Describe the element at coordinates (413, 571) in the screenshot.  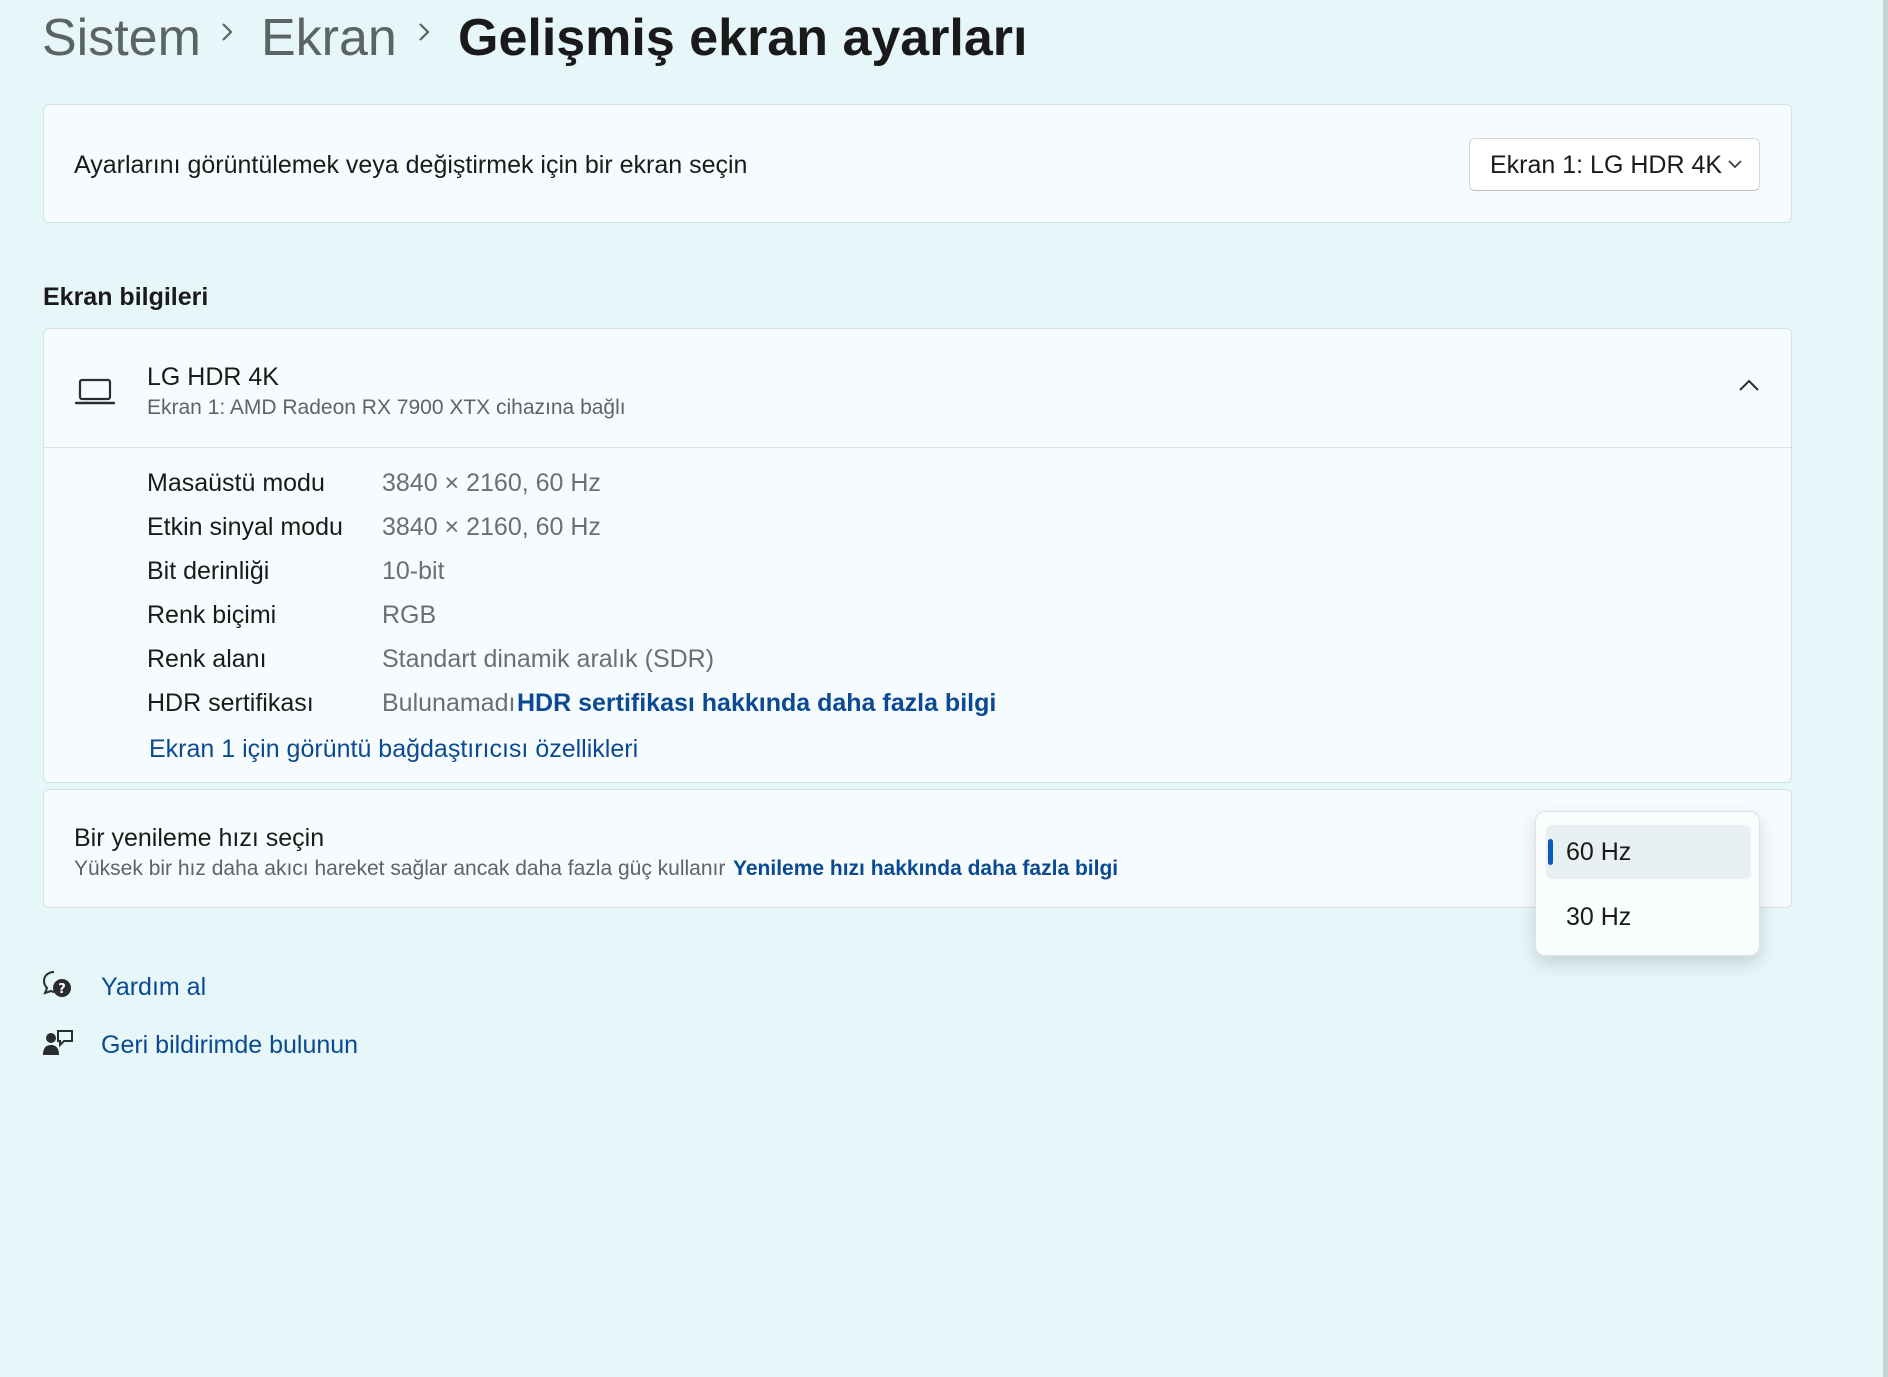
I see `info-value: 10-bit` at that location.